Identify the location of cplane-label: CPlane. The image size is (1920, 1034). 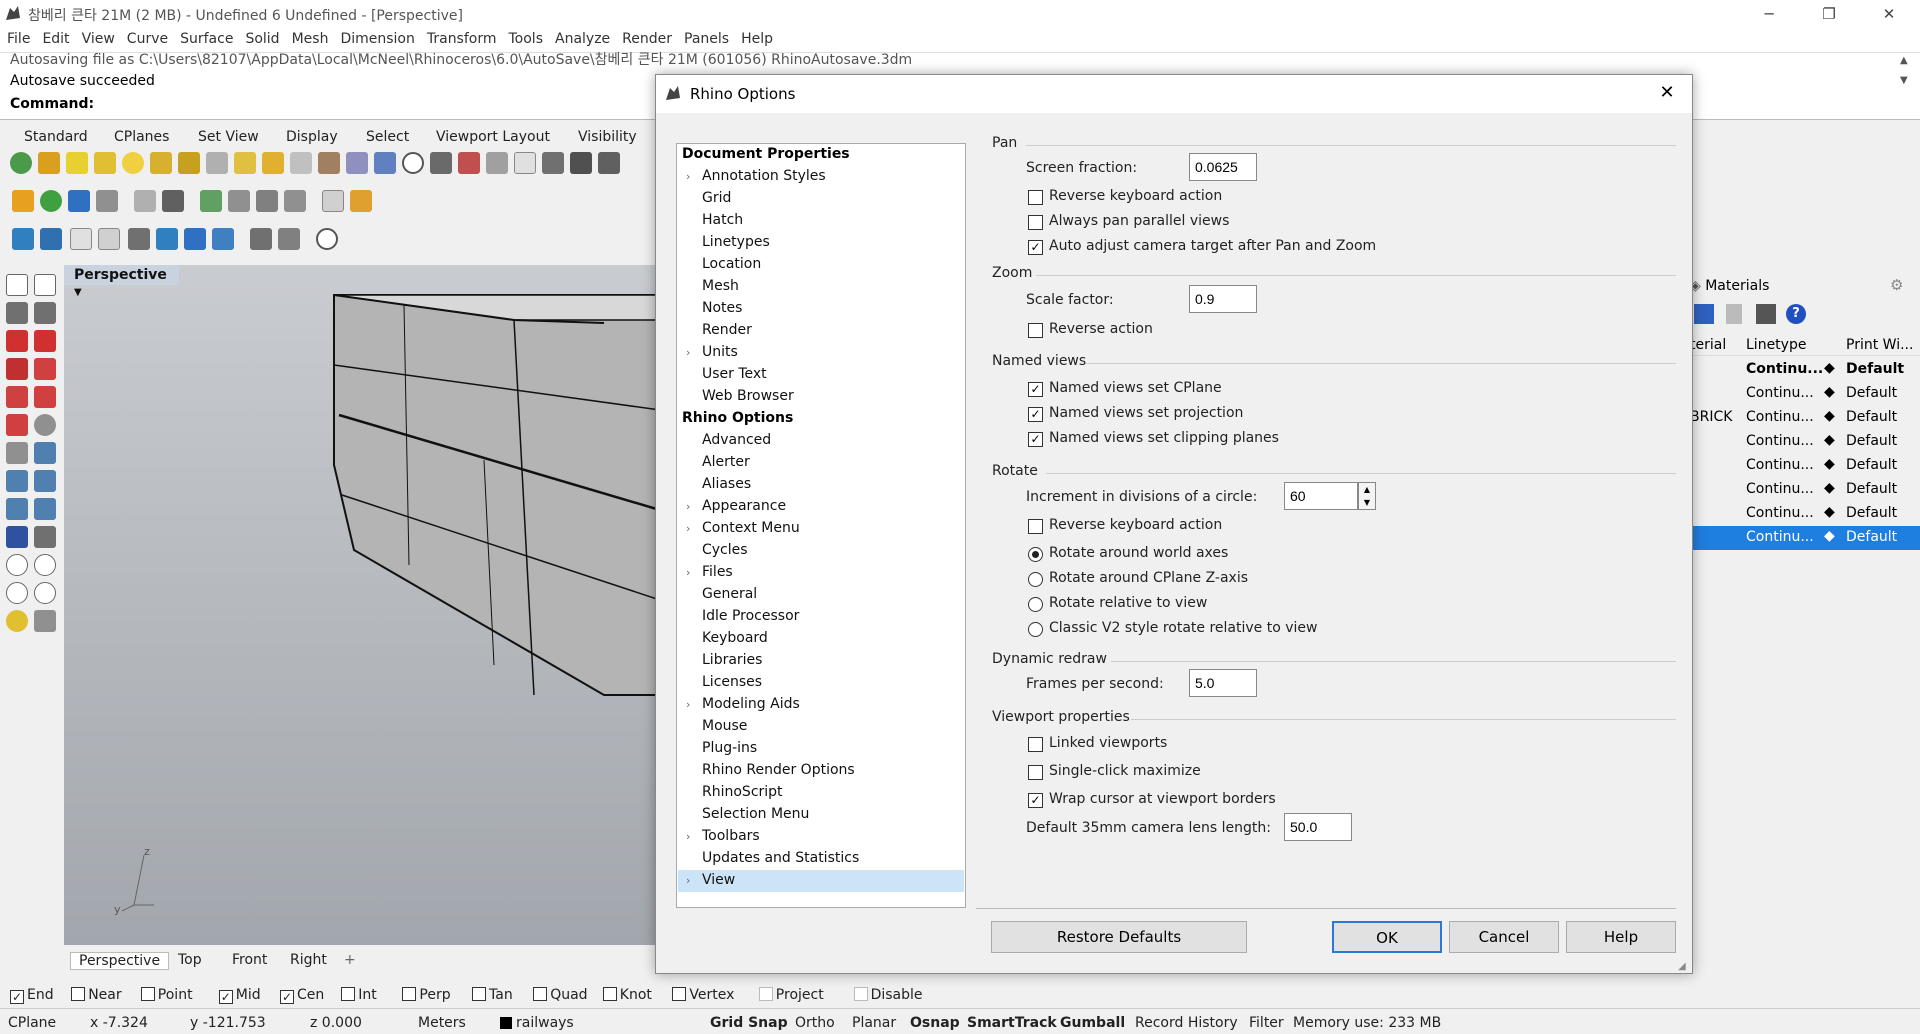
(32, 1023).